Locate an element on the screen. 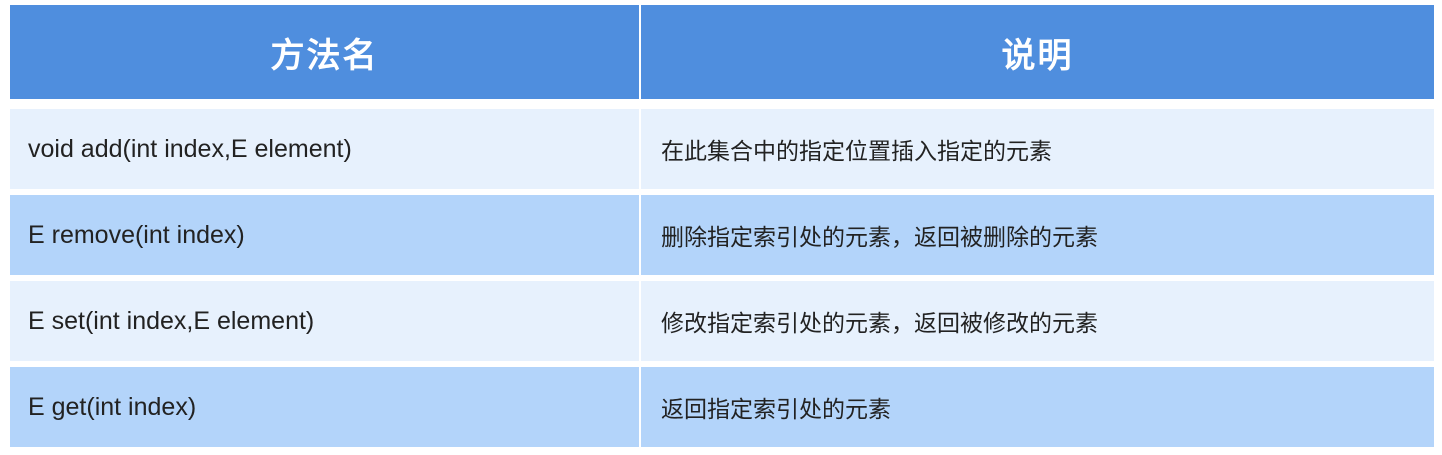 The width and height of the screenshot is (1442, 455). description-cell: 删除指定索引处的元素，返回被删除的元素 is located at coordinates (1037, 235).